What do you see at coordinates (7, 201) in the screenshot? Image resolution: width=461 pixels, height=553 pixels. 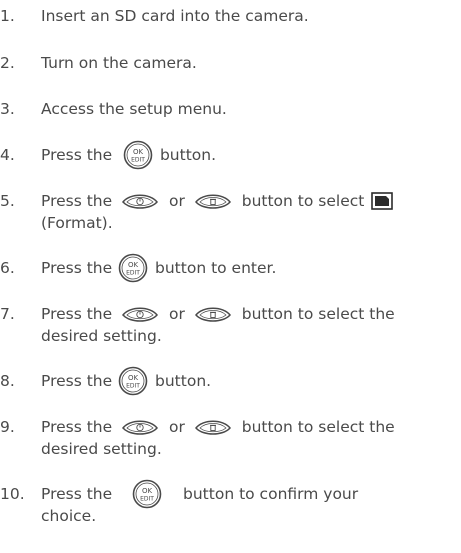 I see `step-number: 5.` at bounding box center [7, 201].